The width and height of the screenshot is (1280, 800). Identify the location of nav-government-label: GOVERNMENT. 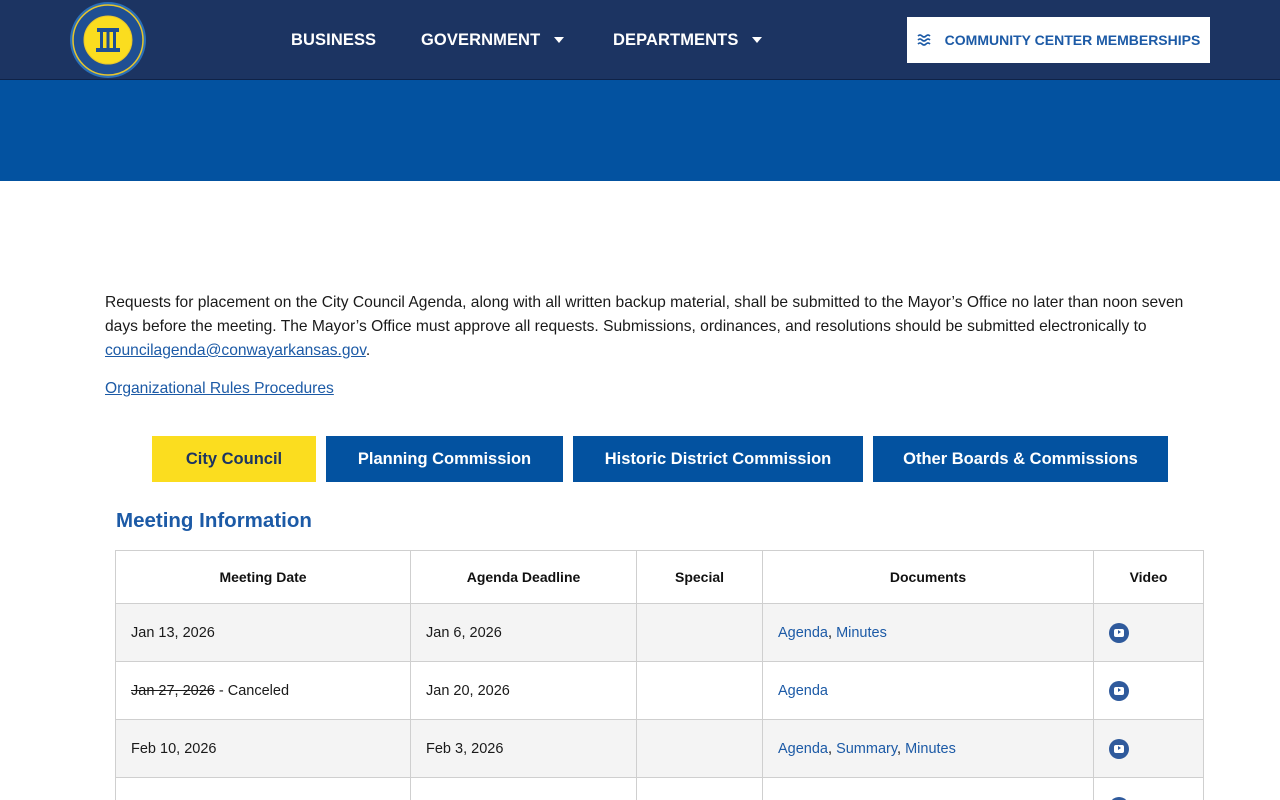
(481, 39).